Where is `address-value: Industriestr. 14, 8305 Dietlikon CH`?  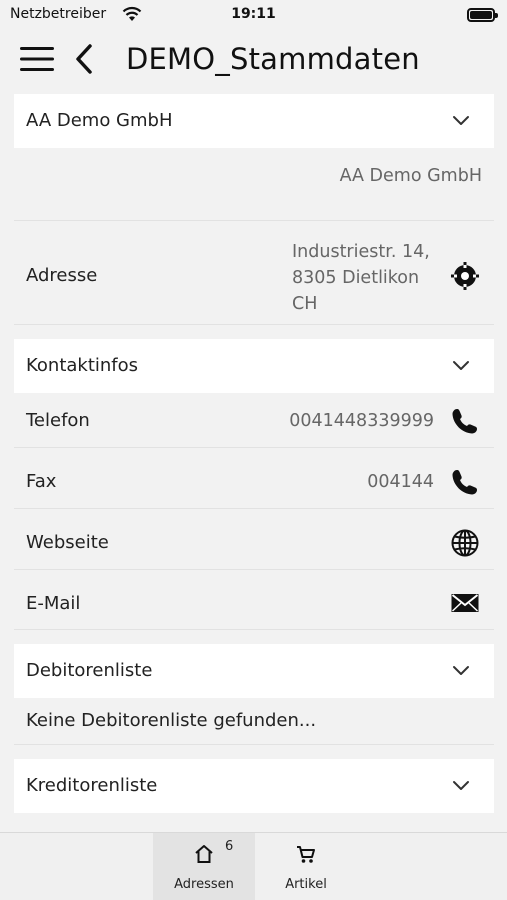 address-value: Industriestr. 14, 8305 Dietlikon CH is located at coordinates (361, 278).